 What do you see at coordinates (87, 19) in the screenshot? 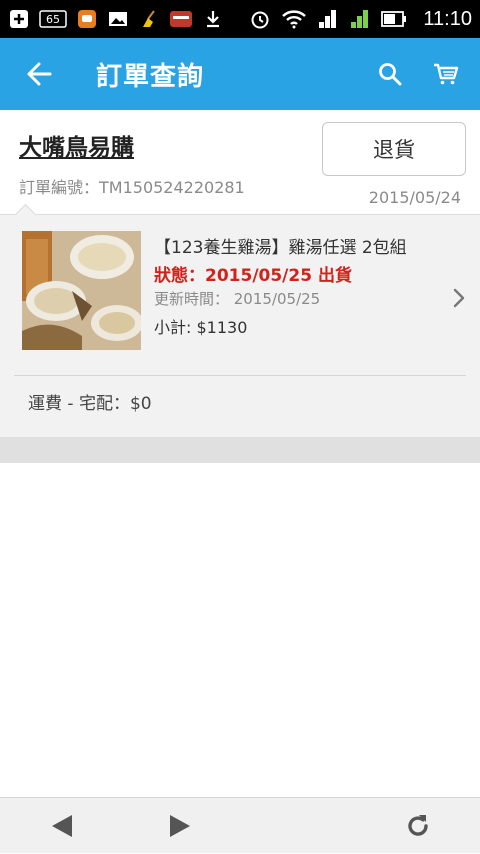
I see `chat-icon` at bounding box center [87, 19].